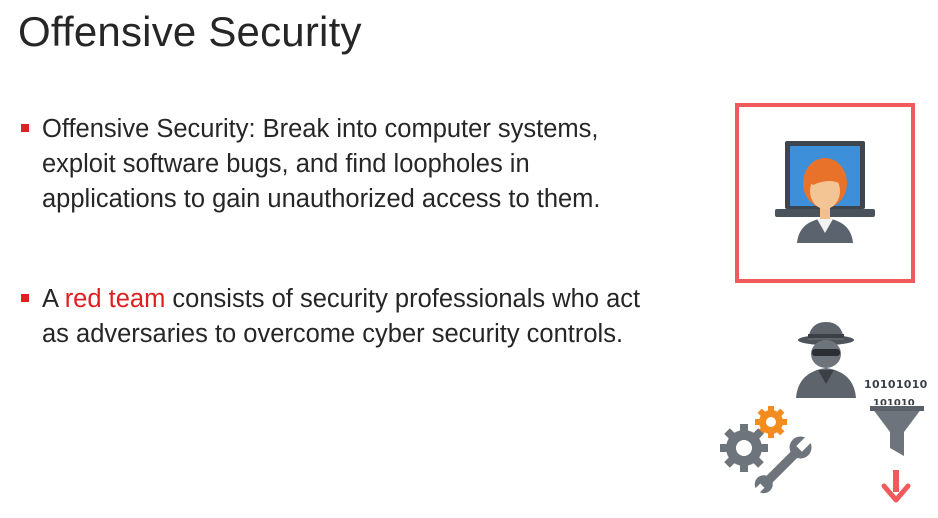 The image size is (938, 518). Describe the element at coordinates (826, 360) in the screenshot. I see `hacker-spy-icon` at that location.